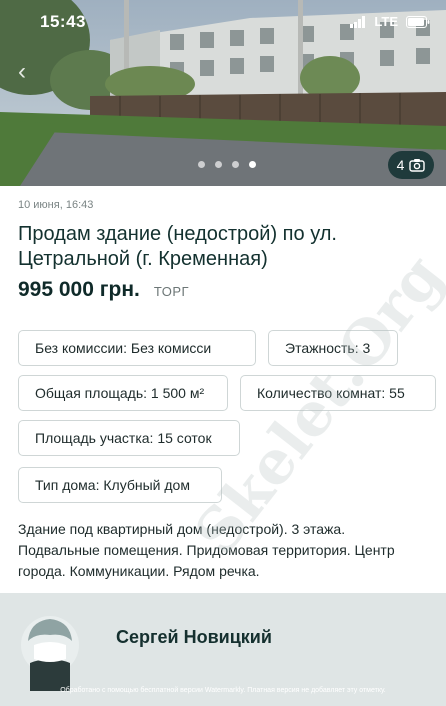 The width and height of the screenshot is (446, 706). I want to click on photo-count: 4, so click(400, 165).